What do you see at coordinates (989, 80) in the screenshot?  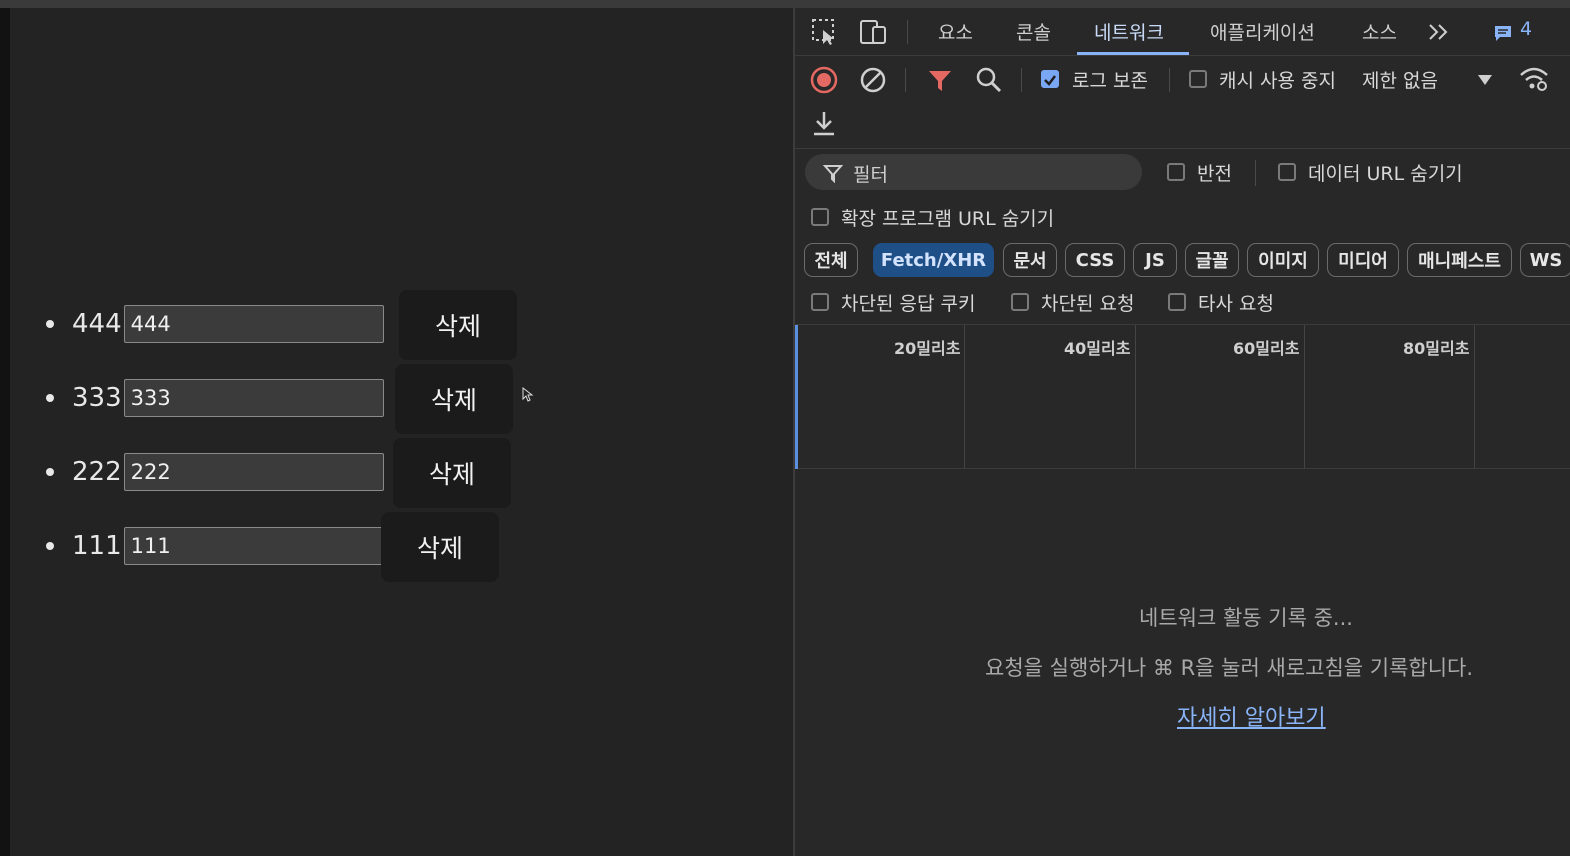 I see `search-icon` at bounding box center [989, 80].